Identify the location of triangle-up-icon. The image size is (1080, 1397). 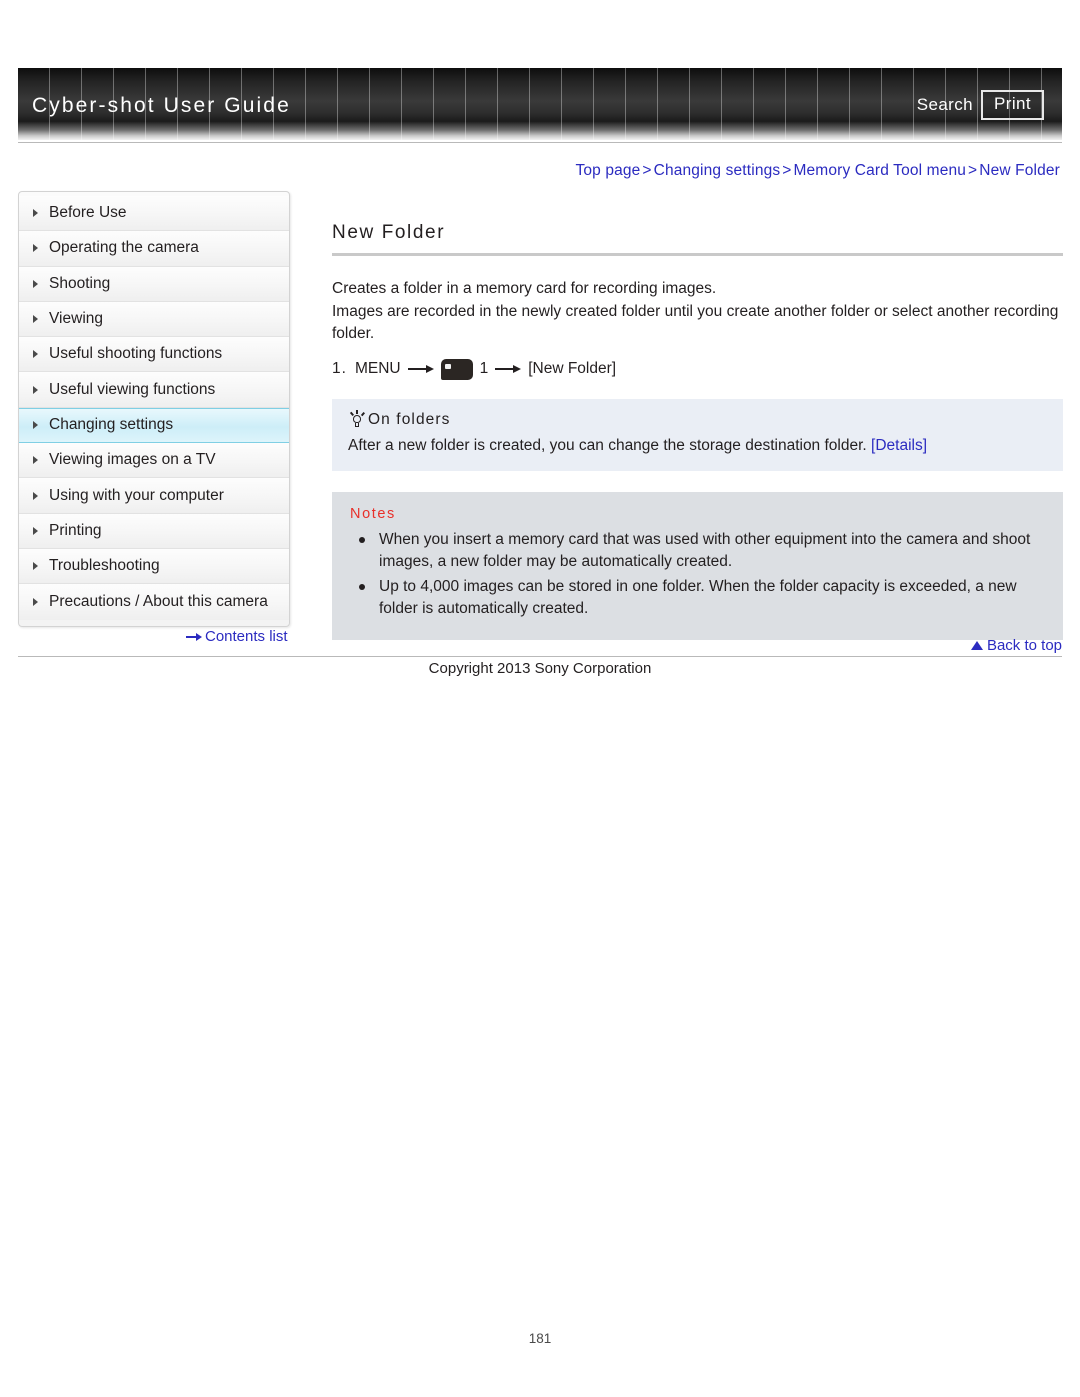
(976, 645).